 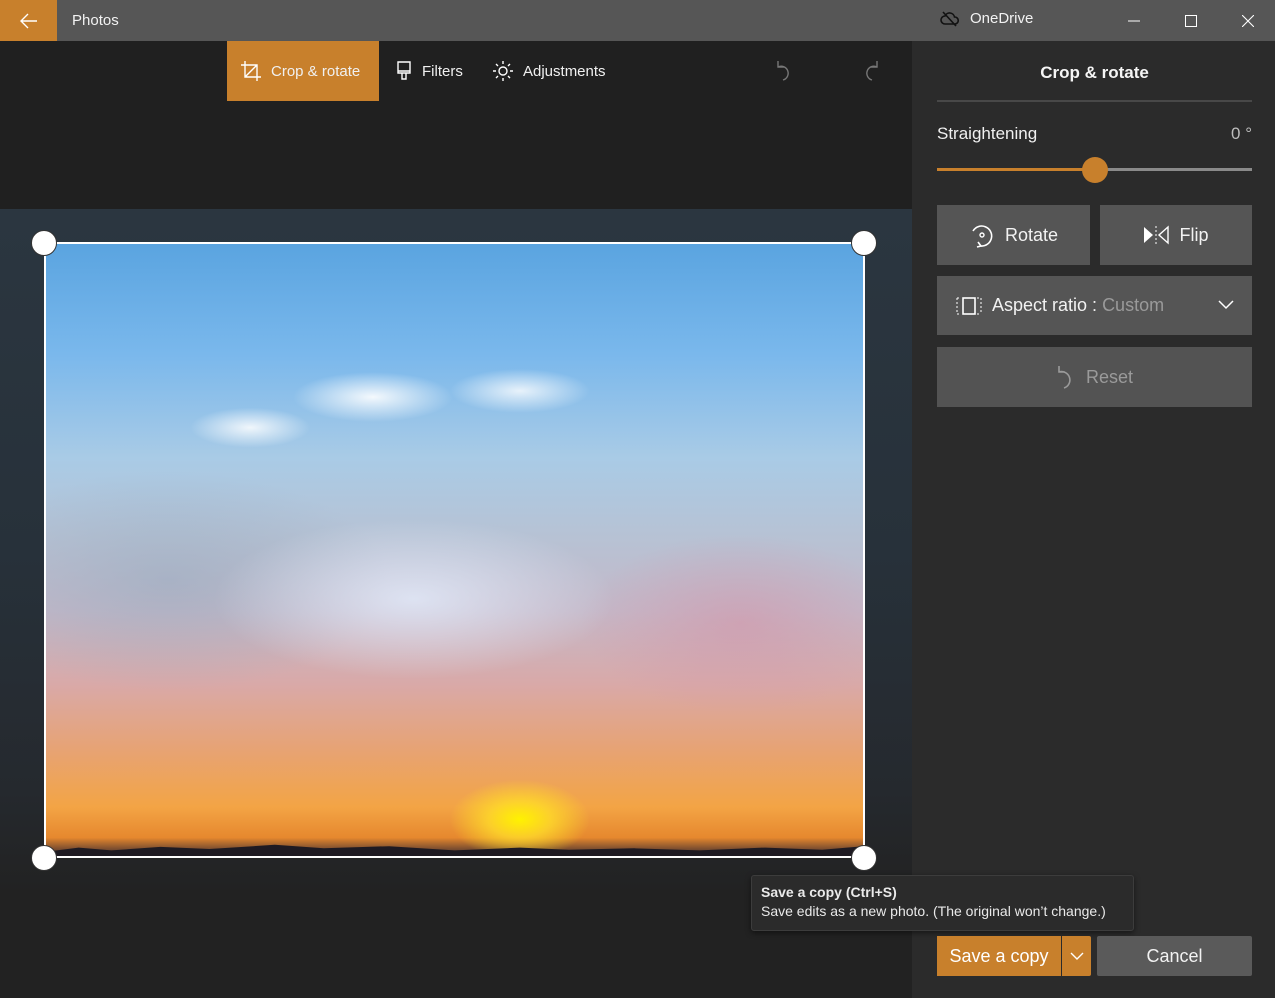 What do you see at coordinates (864, 858) in the screenshot?
I see `crop-handle-bottom-right` at bounding box center [864, 858].